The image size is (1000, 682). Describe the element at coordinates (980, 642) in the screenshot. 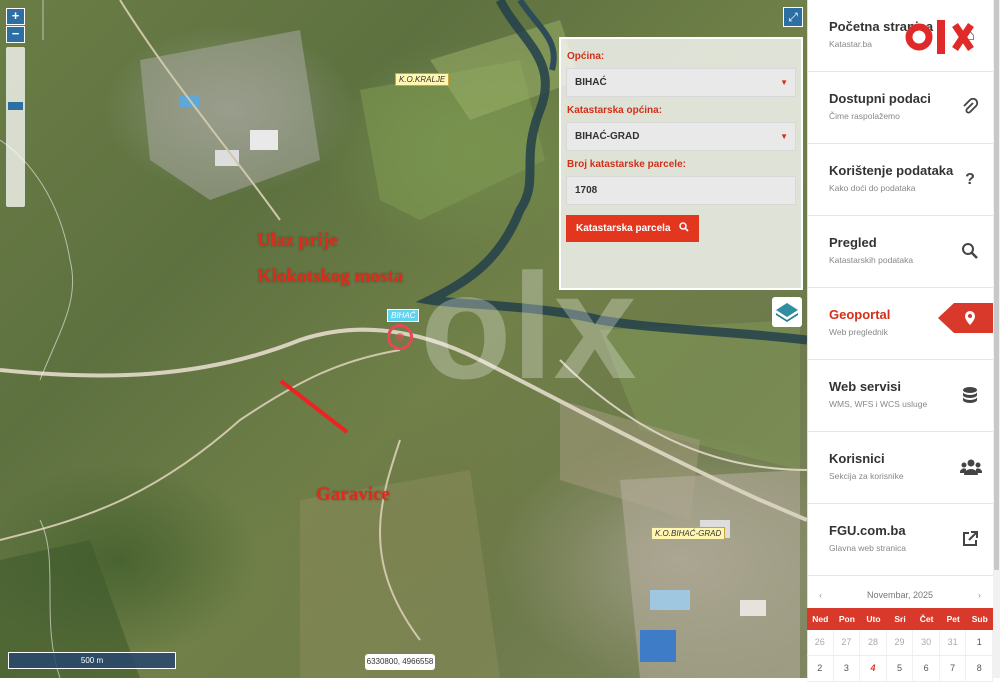

I see `calendar-day: 1` at that location.